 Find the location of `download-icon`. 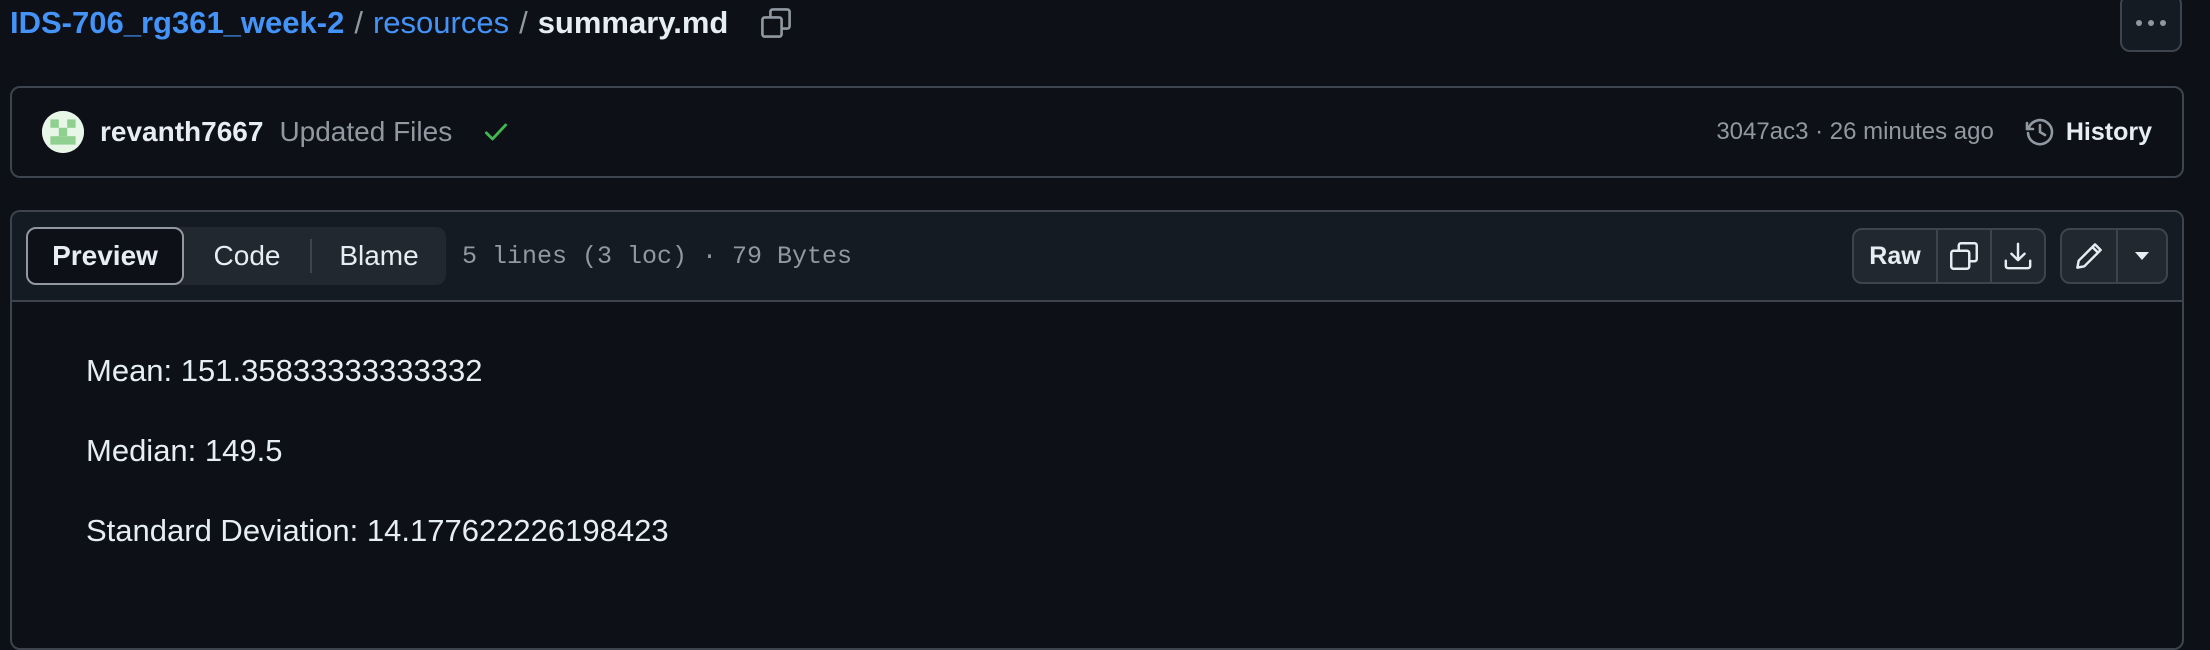

download-icon is located at coordinates (2018, 256).